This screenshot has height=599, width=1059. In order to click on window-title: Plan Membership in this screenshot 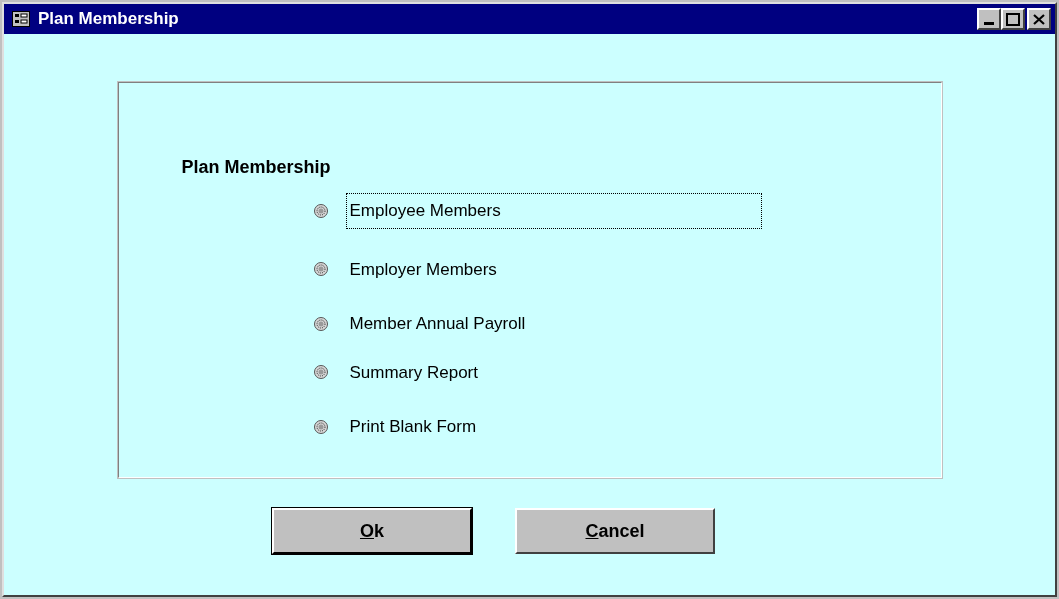, I will do `click(109, 19)`.